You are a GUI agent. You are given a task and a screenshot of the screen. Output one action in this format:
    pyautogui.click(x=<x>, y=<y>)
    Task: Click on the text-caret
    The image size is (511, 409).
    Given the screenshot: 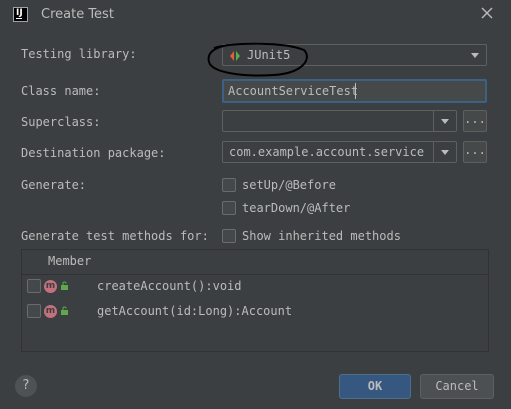 What is the action you would take?
    pyautogui.click(x=355, y=91)
    